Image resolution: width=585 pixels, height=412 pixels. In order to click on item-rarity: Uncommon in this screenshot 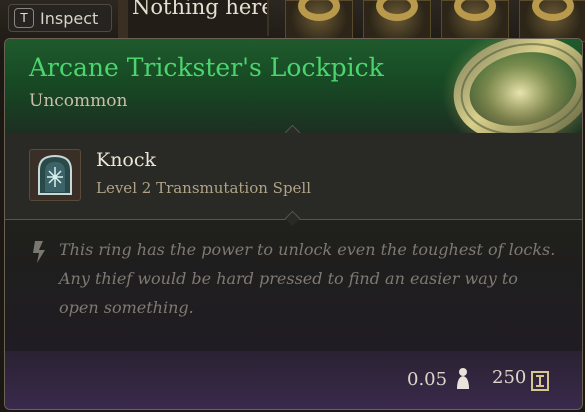, I will do `click(78, 101)`.